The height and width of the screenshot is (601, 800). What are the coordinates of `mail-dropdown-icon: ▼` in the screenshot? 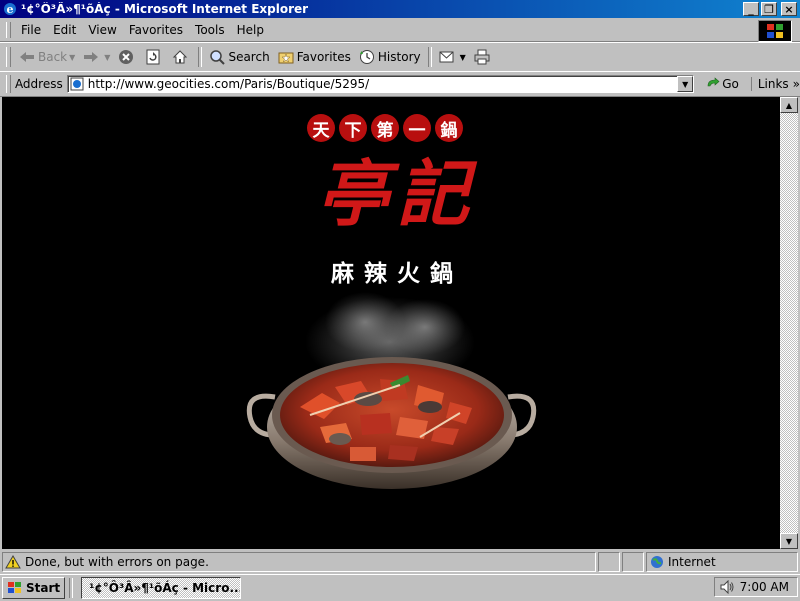 It's located at (463, 57).